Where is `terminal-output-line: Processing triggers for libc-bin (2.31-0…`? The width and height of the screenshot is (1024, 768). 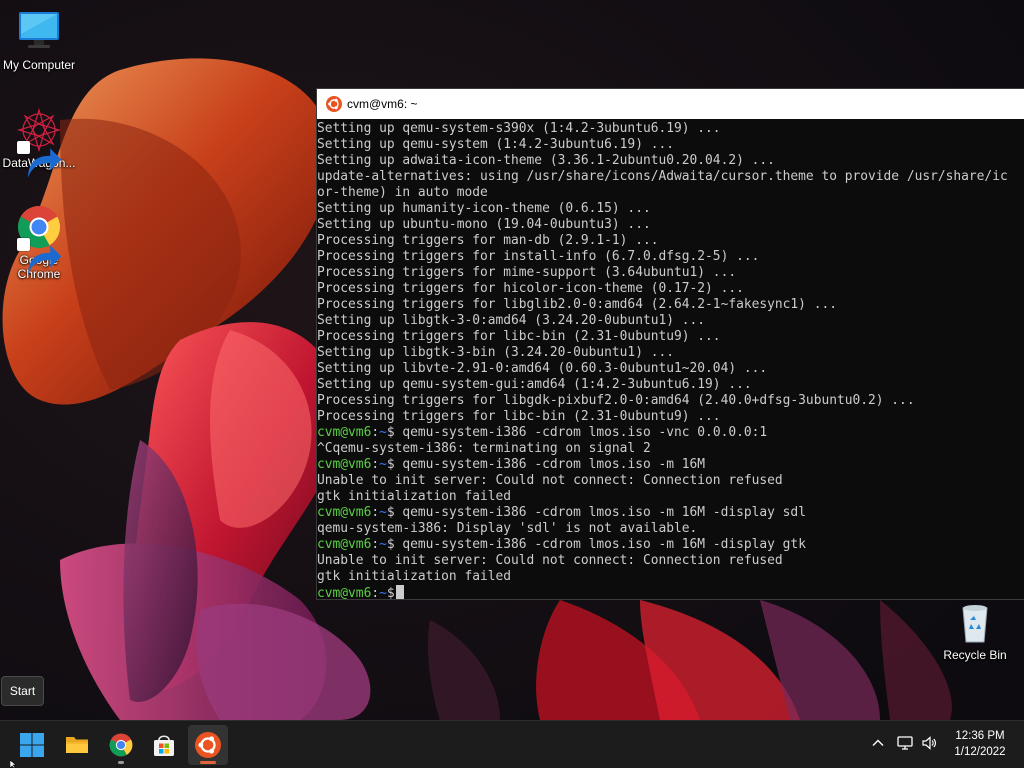
terminal-output-line: Processing triggers for libc-bin (2.31-0… is located at coordinates (670, 337).